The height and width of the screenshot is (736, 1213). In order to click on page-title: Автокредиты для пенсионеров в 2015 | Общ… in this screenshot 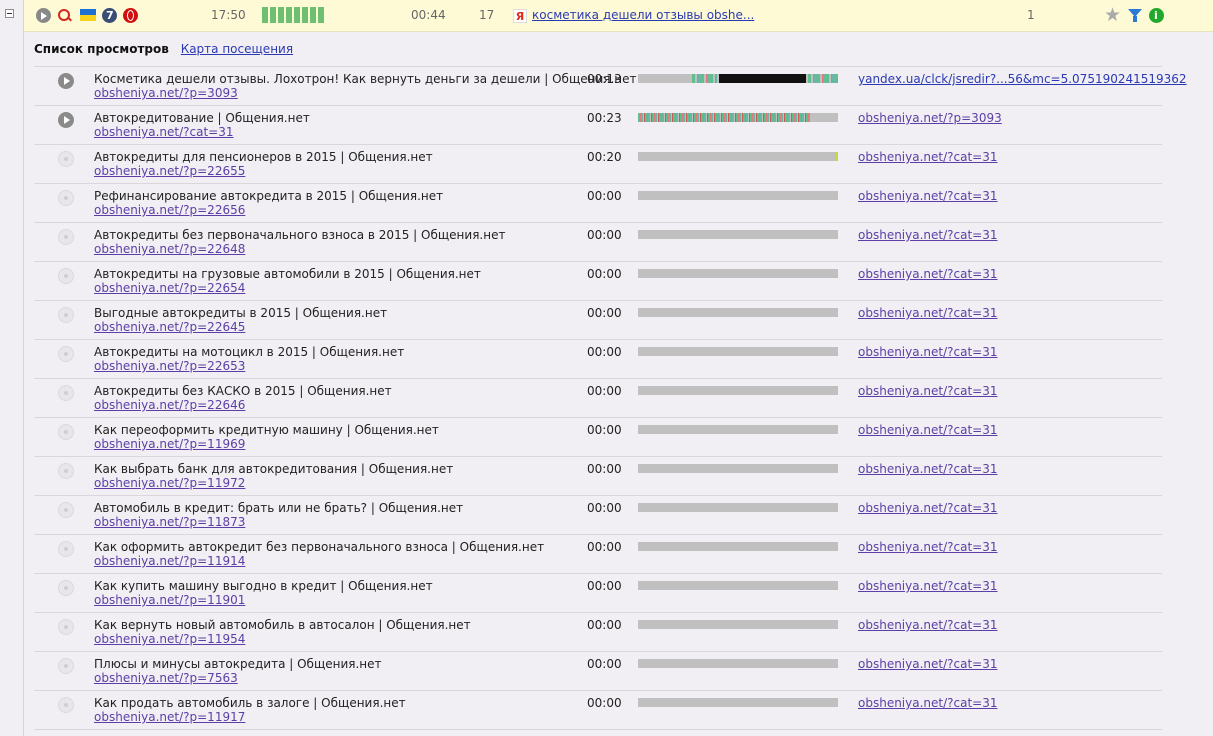, I will do `click(263, 157)`.